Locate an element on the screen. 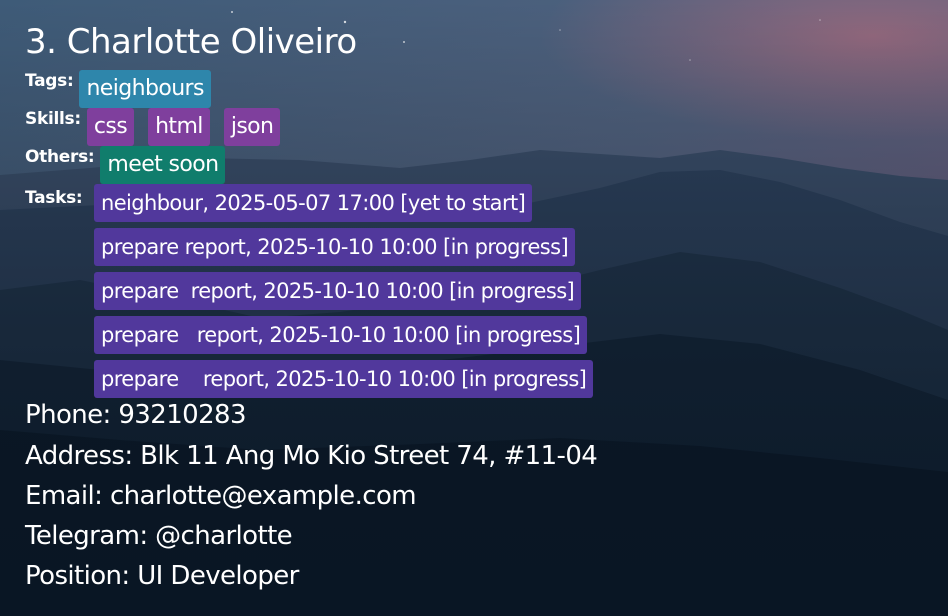 The height and width of the screenshot is (616, 948). position-field: Position: UI Developer is located at coordinates (162, 576).